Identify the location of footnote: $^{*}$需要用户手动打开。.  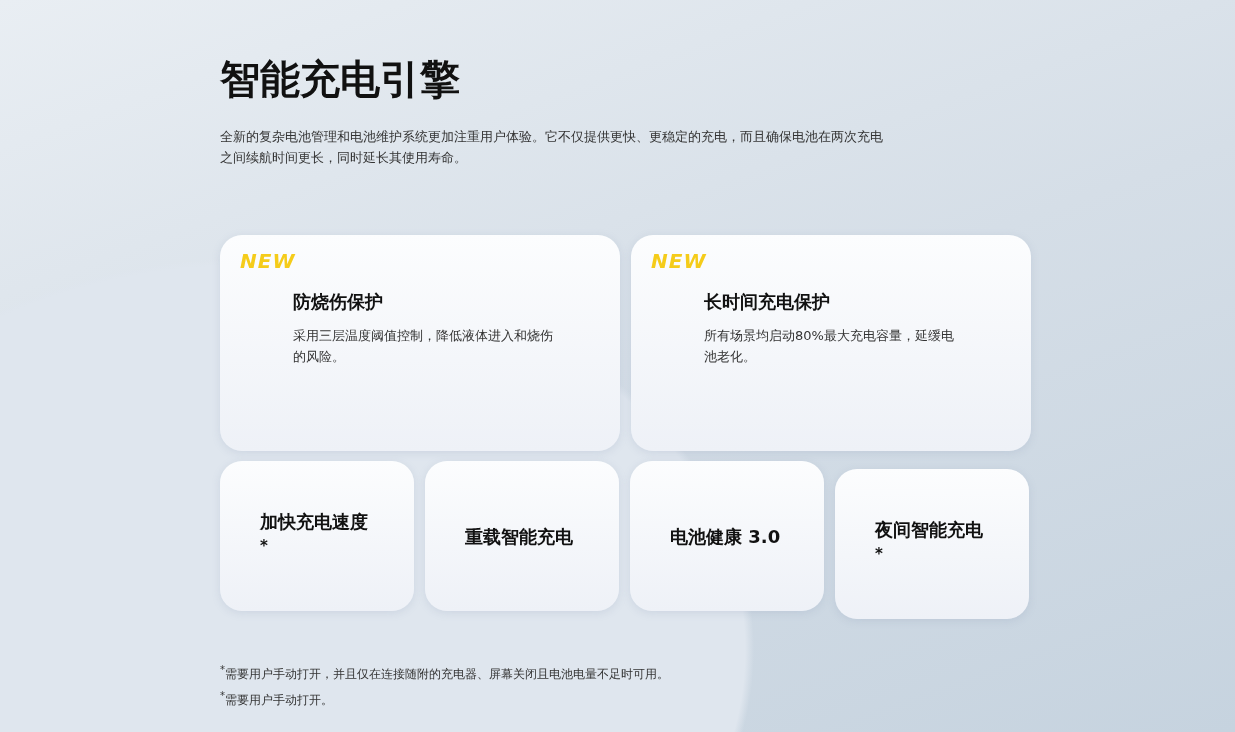
(277, 699).